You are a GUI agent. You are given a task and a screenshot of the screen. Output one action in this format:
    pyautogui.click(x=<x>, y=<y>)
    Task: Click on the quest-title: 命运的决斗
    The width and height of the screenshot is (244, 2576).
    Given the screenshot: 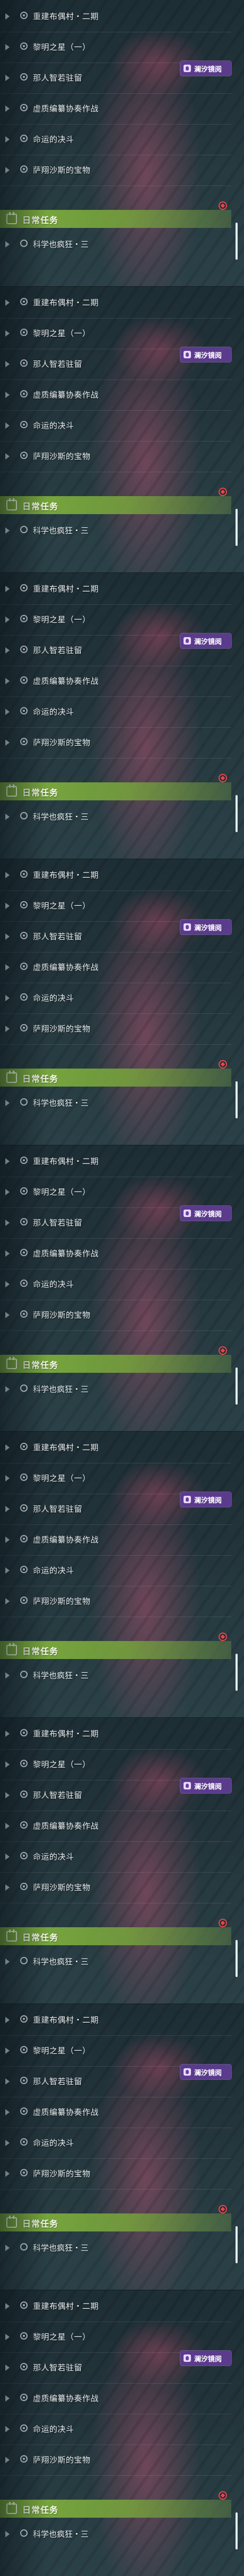 What is the action you would take?
    pyautogui.click(x=54, y=425)
    